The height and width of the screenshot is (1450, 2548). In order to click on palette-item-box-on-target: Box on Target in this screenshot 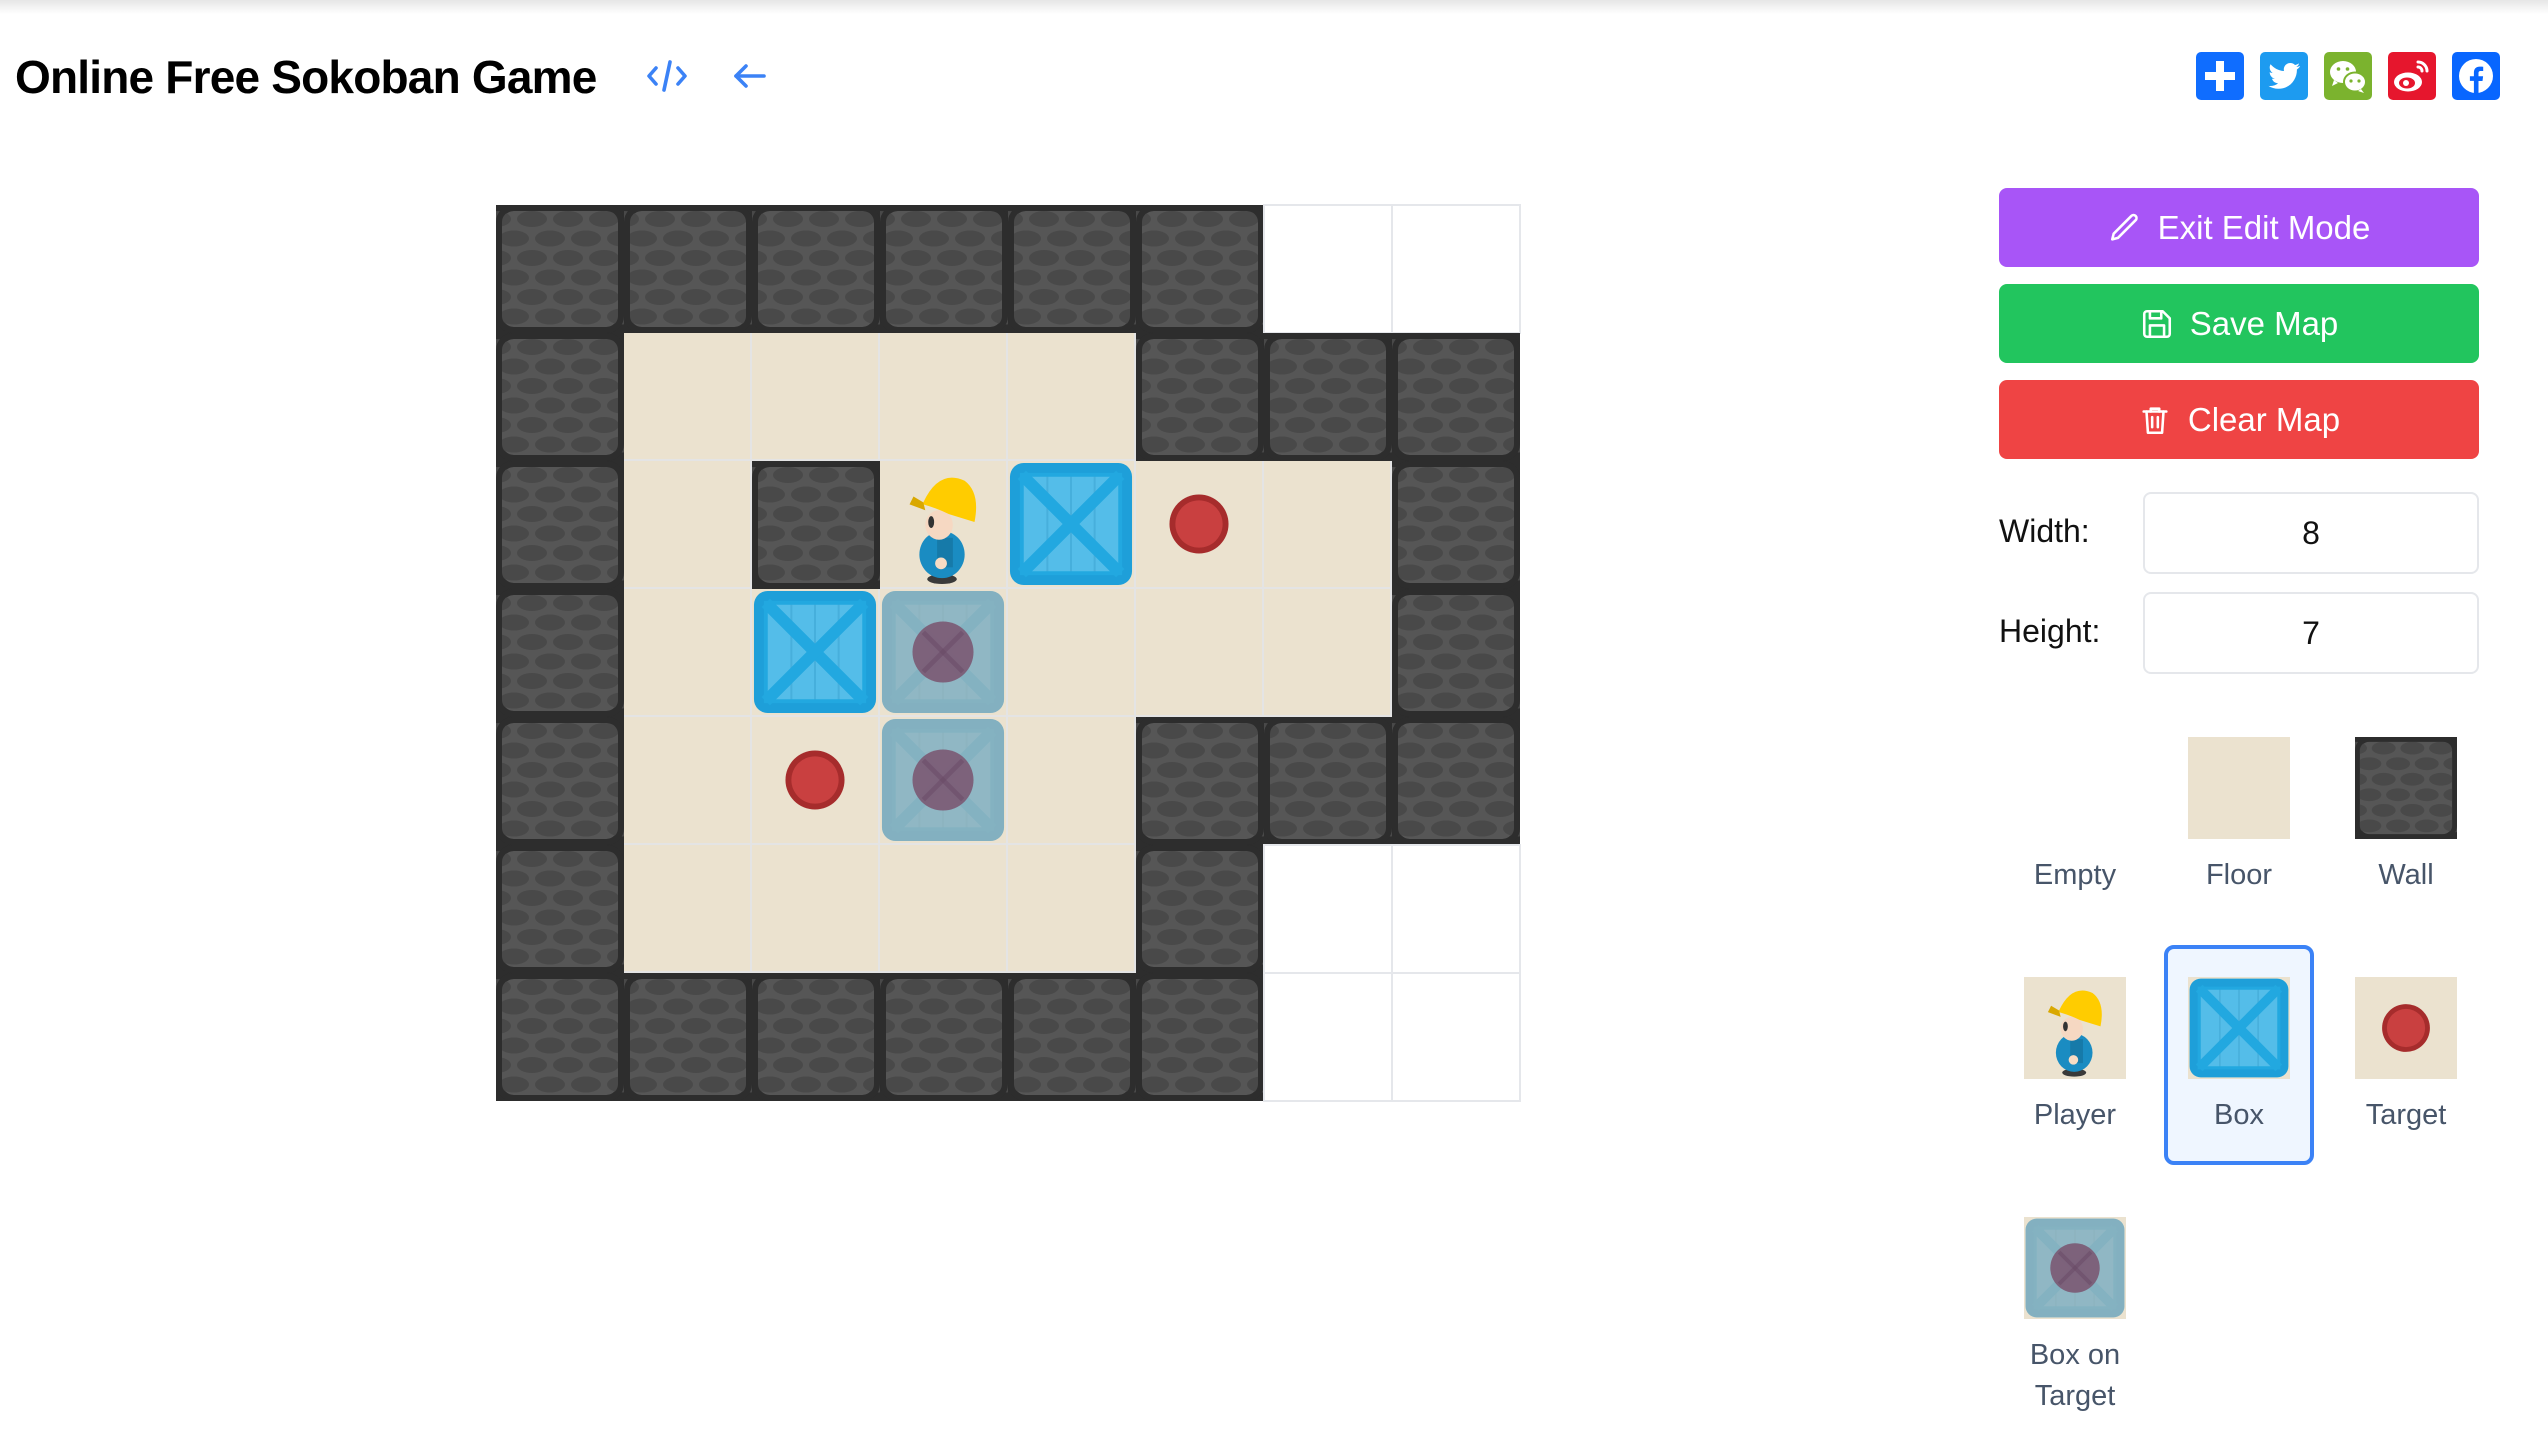, I will do `click(2075, 1298)`.